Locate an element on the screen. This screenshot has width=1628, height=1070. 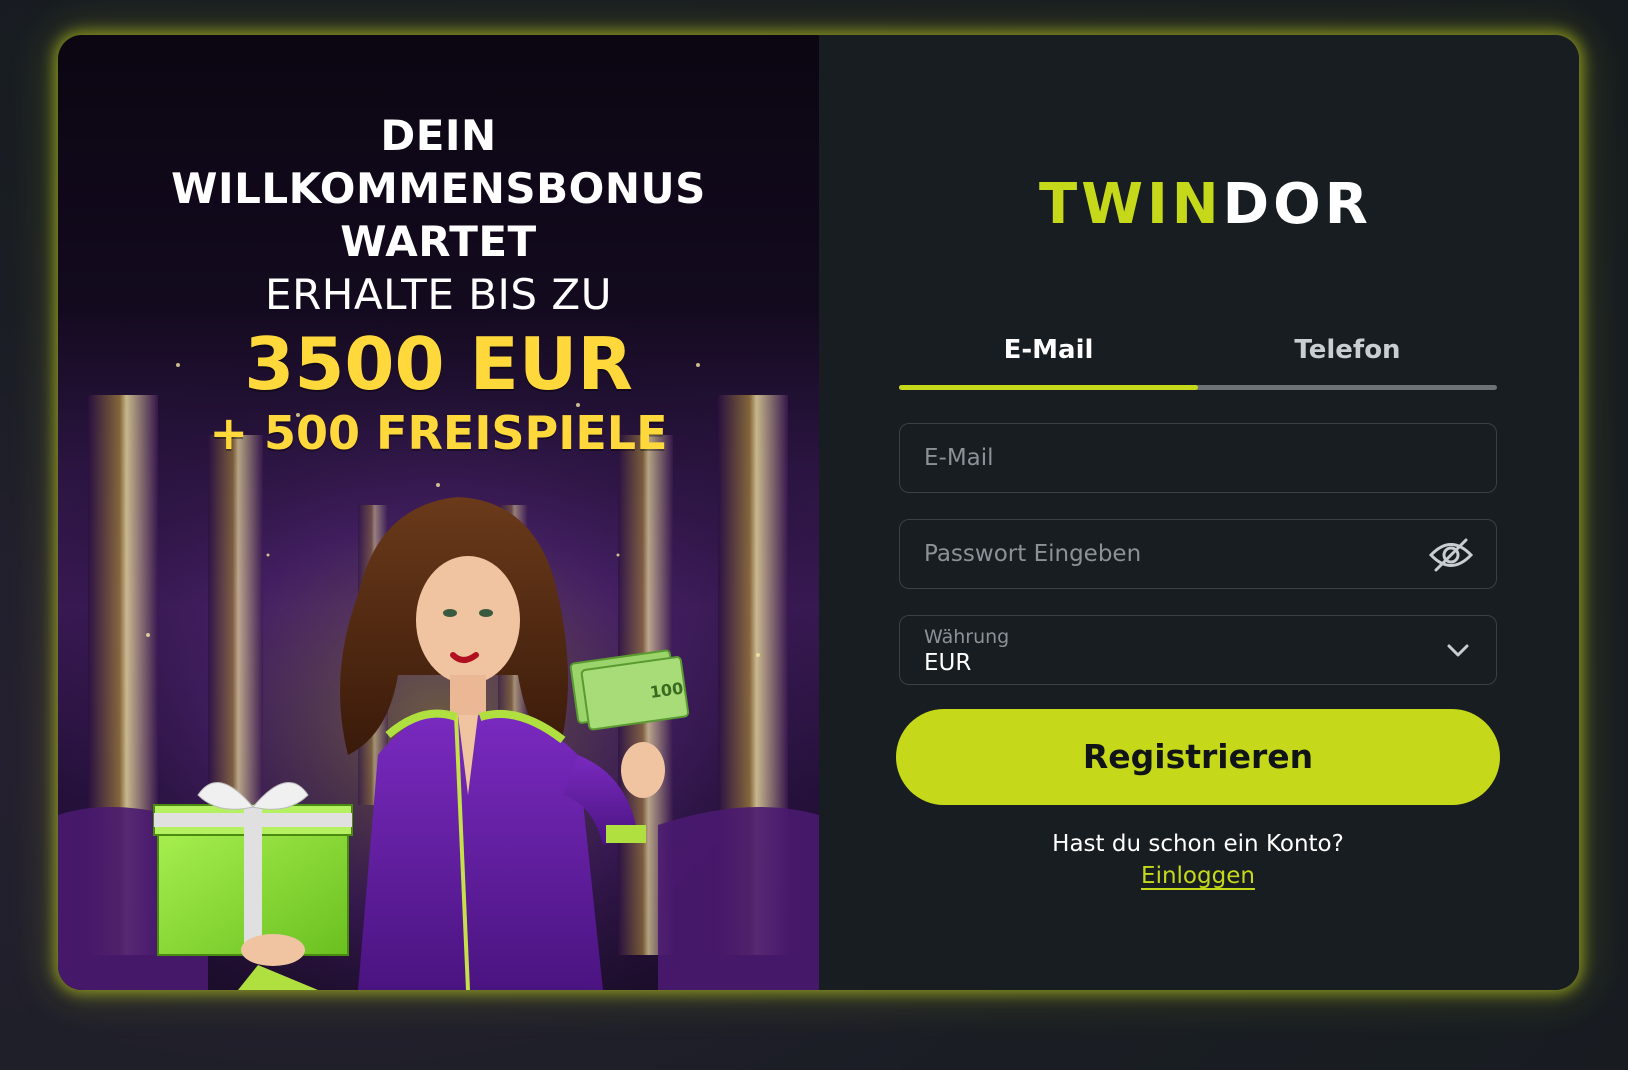
chevron-down-icon is located at coordinates (1458, 650).